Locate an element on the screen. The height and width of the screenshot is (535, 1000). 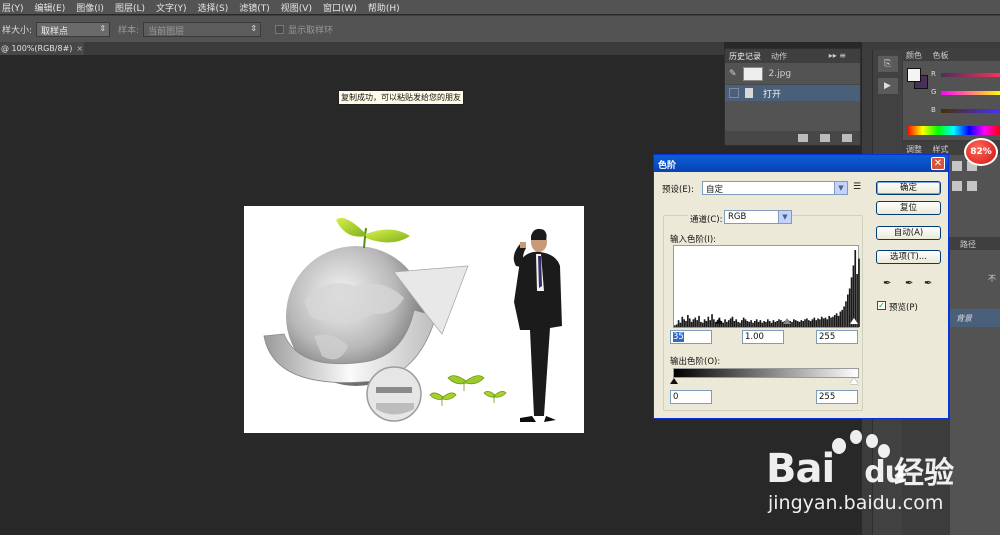
color-spectrum is located at coordinates (953, 130).